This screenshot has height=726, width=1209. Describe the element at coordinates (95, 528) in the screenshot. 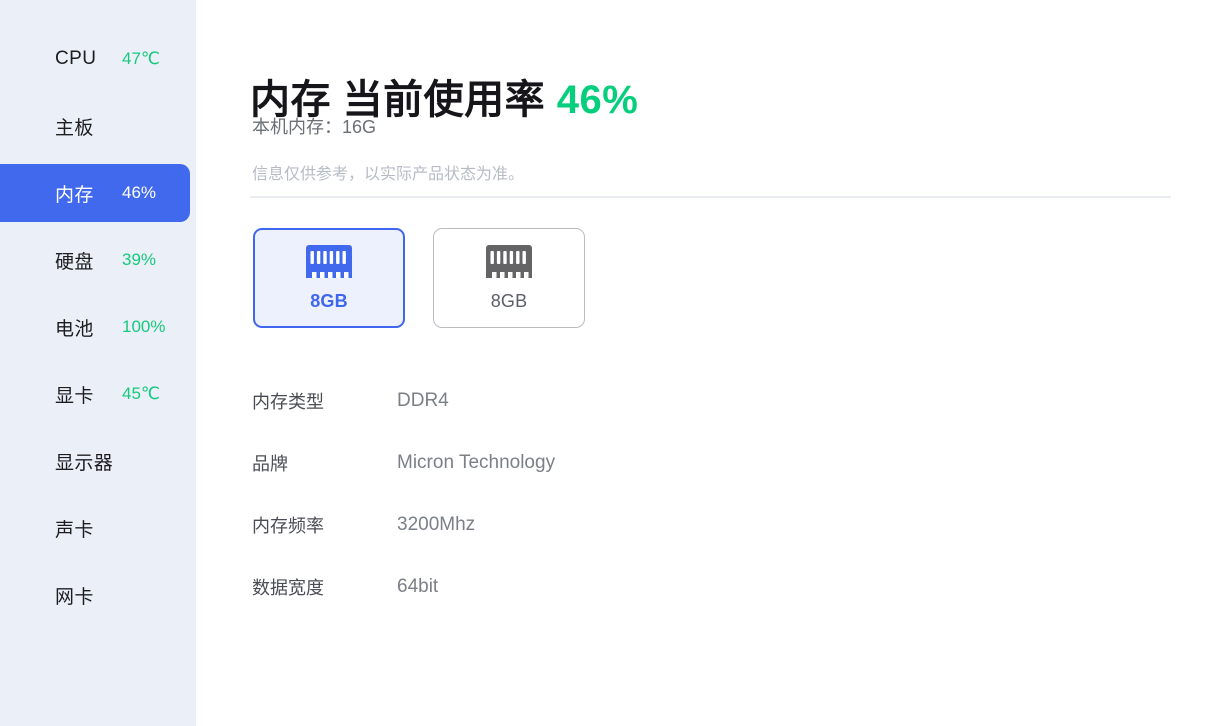

I see `sidebar-item-8: 声卡` at that location.